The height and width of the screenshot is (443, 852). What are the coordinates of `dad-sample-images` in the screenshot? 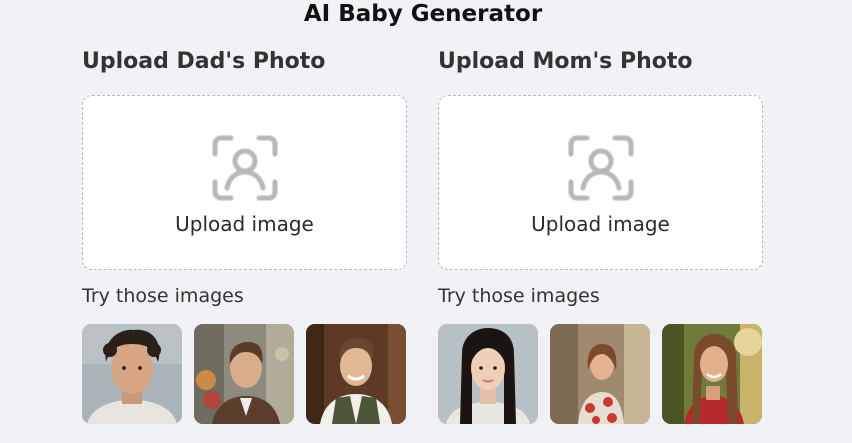 It's located at (244, 374).